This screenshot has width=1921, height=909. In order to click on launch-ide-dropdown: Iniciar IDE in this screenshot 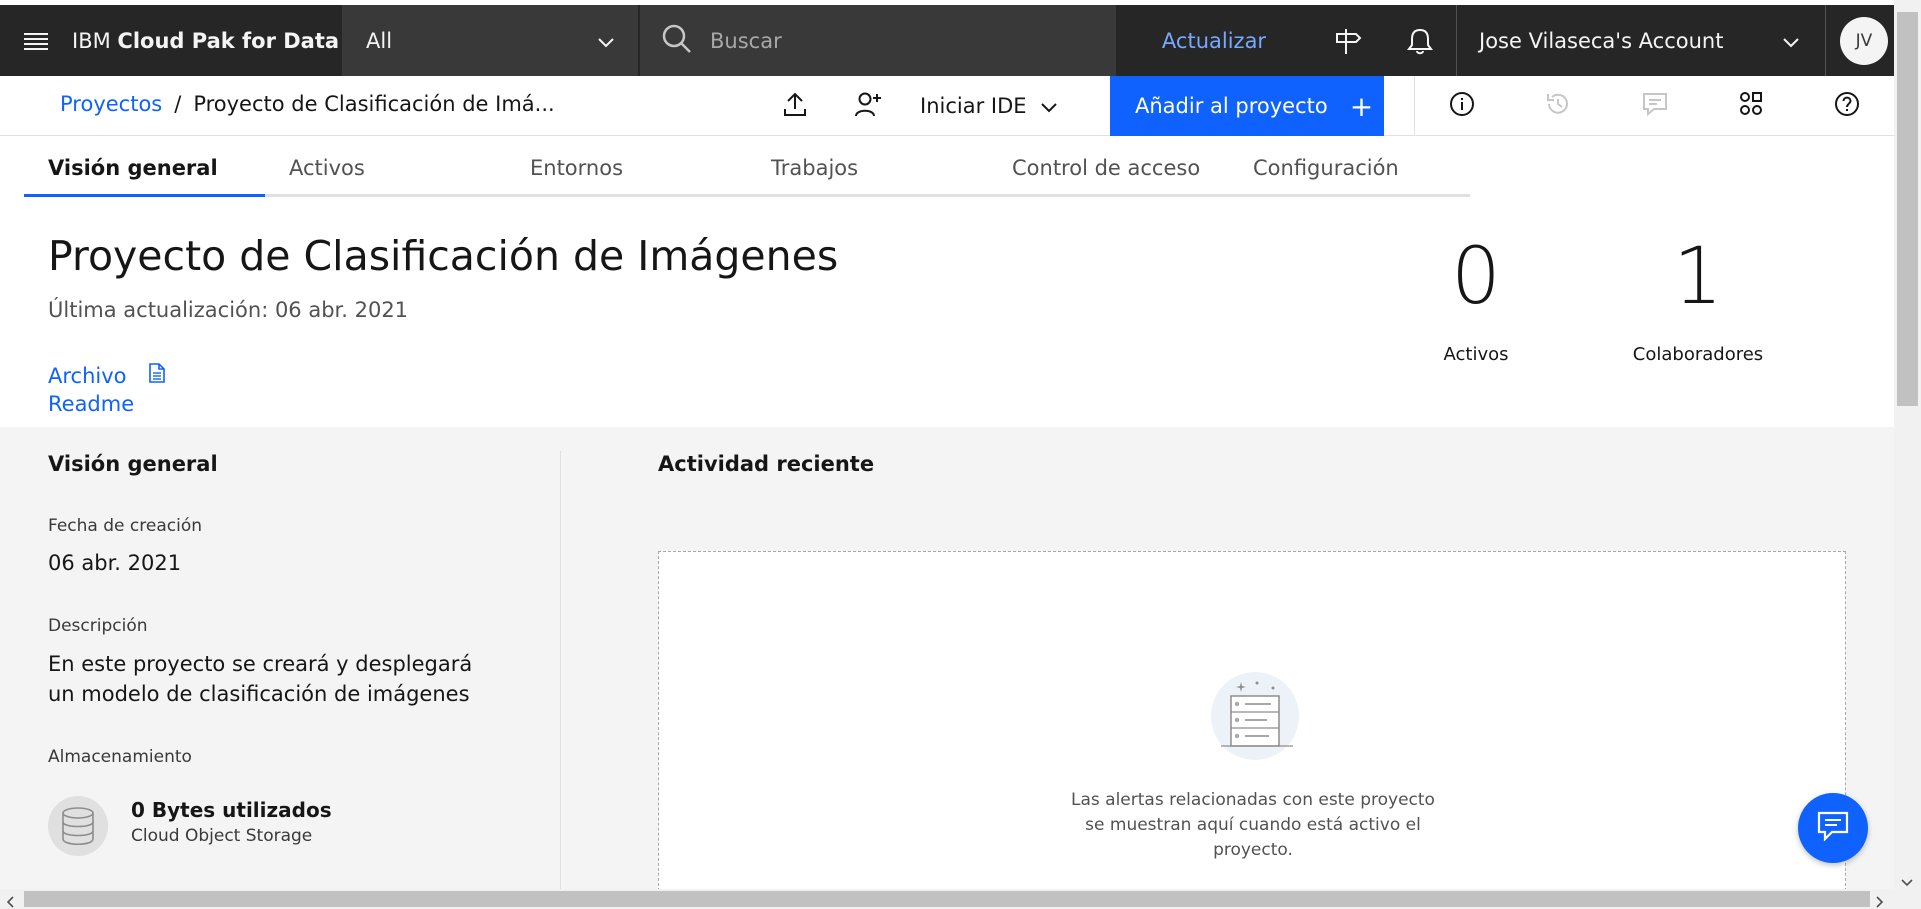, I will do `click(988, 106)`.